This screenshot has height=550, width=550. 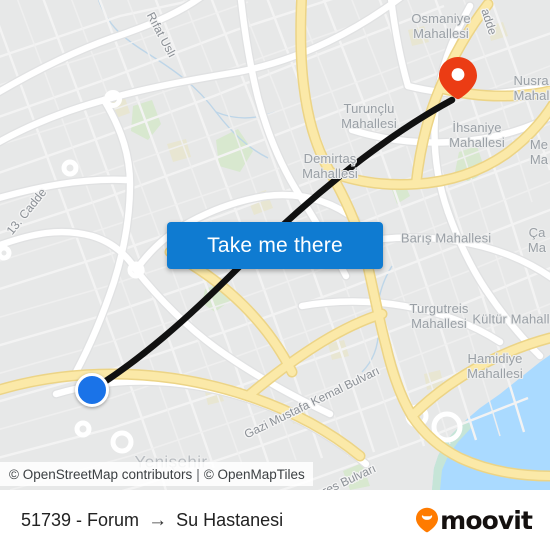 I want to click on route-summary: 51739 - Forum → Su Hastanesi, so click(x=152, y=520).